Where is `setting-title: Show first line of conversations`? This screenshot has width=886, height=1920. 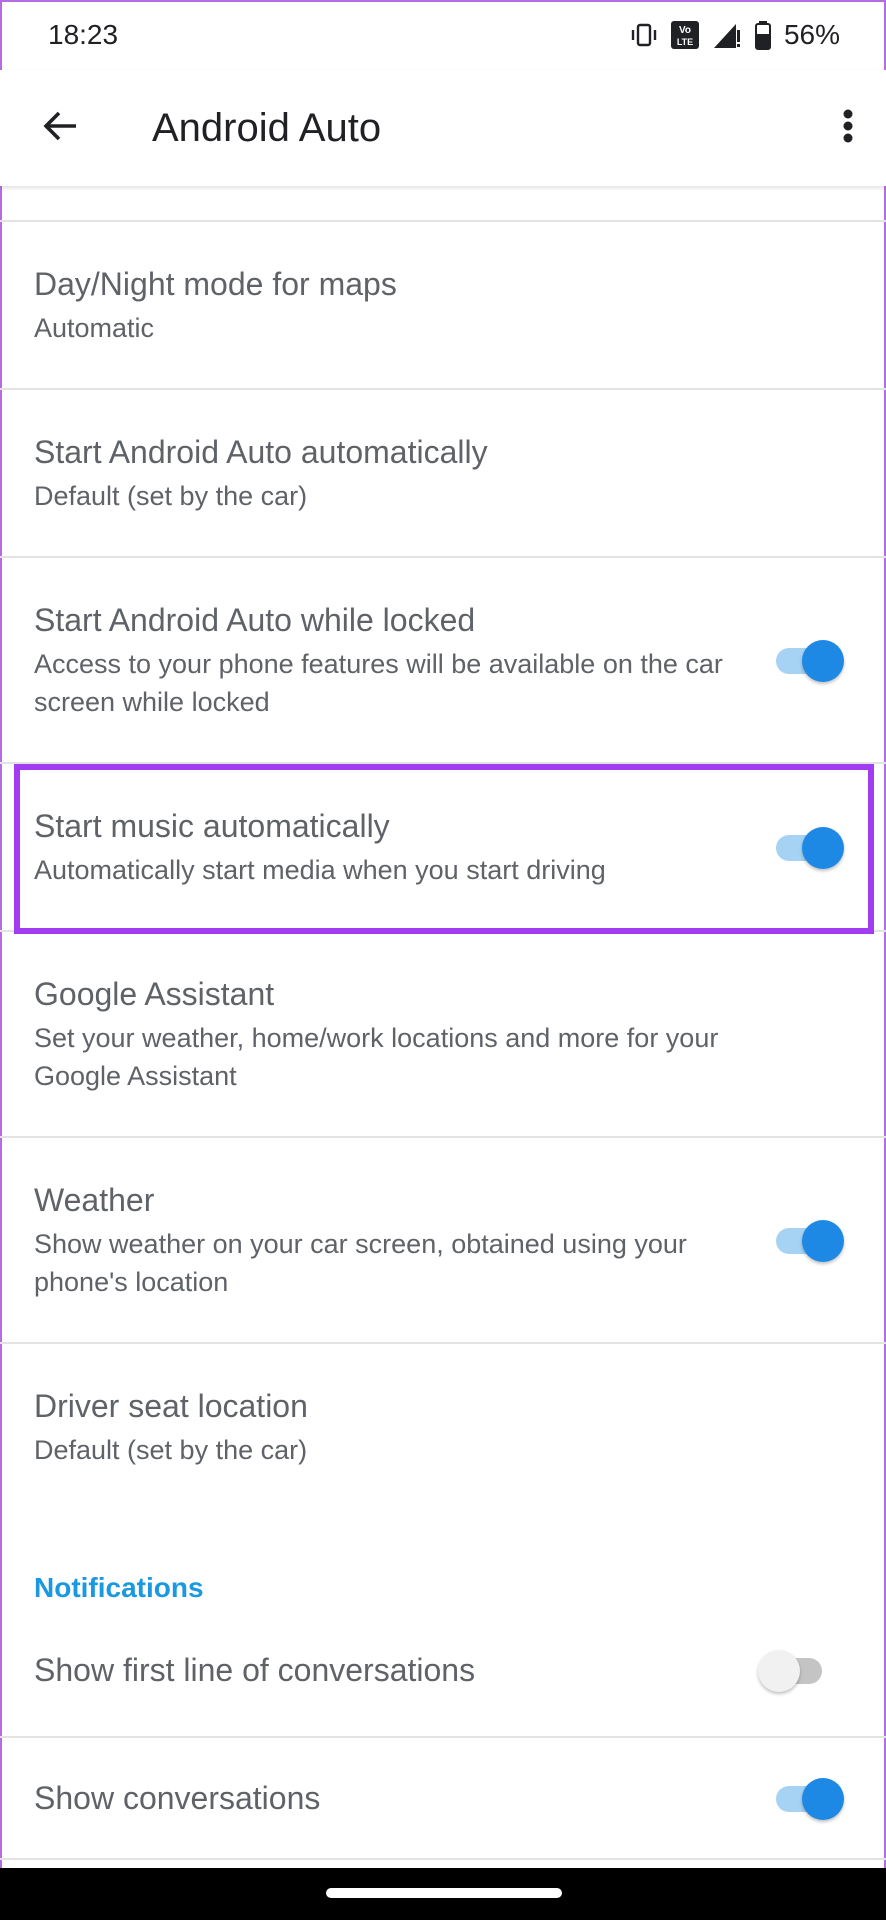 setting-title: Show first line of conversations is located at coordinates (255, 1670).